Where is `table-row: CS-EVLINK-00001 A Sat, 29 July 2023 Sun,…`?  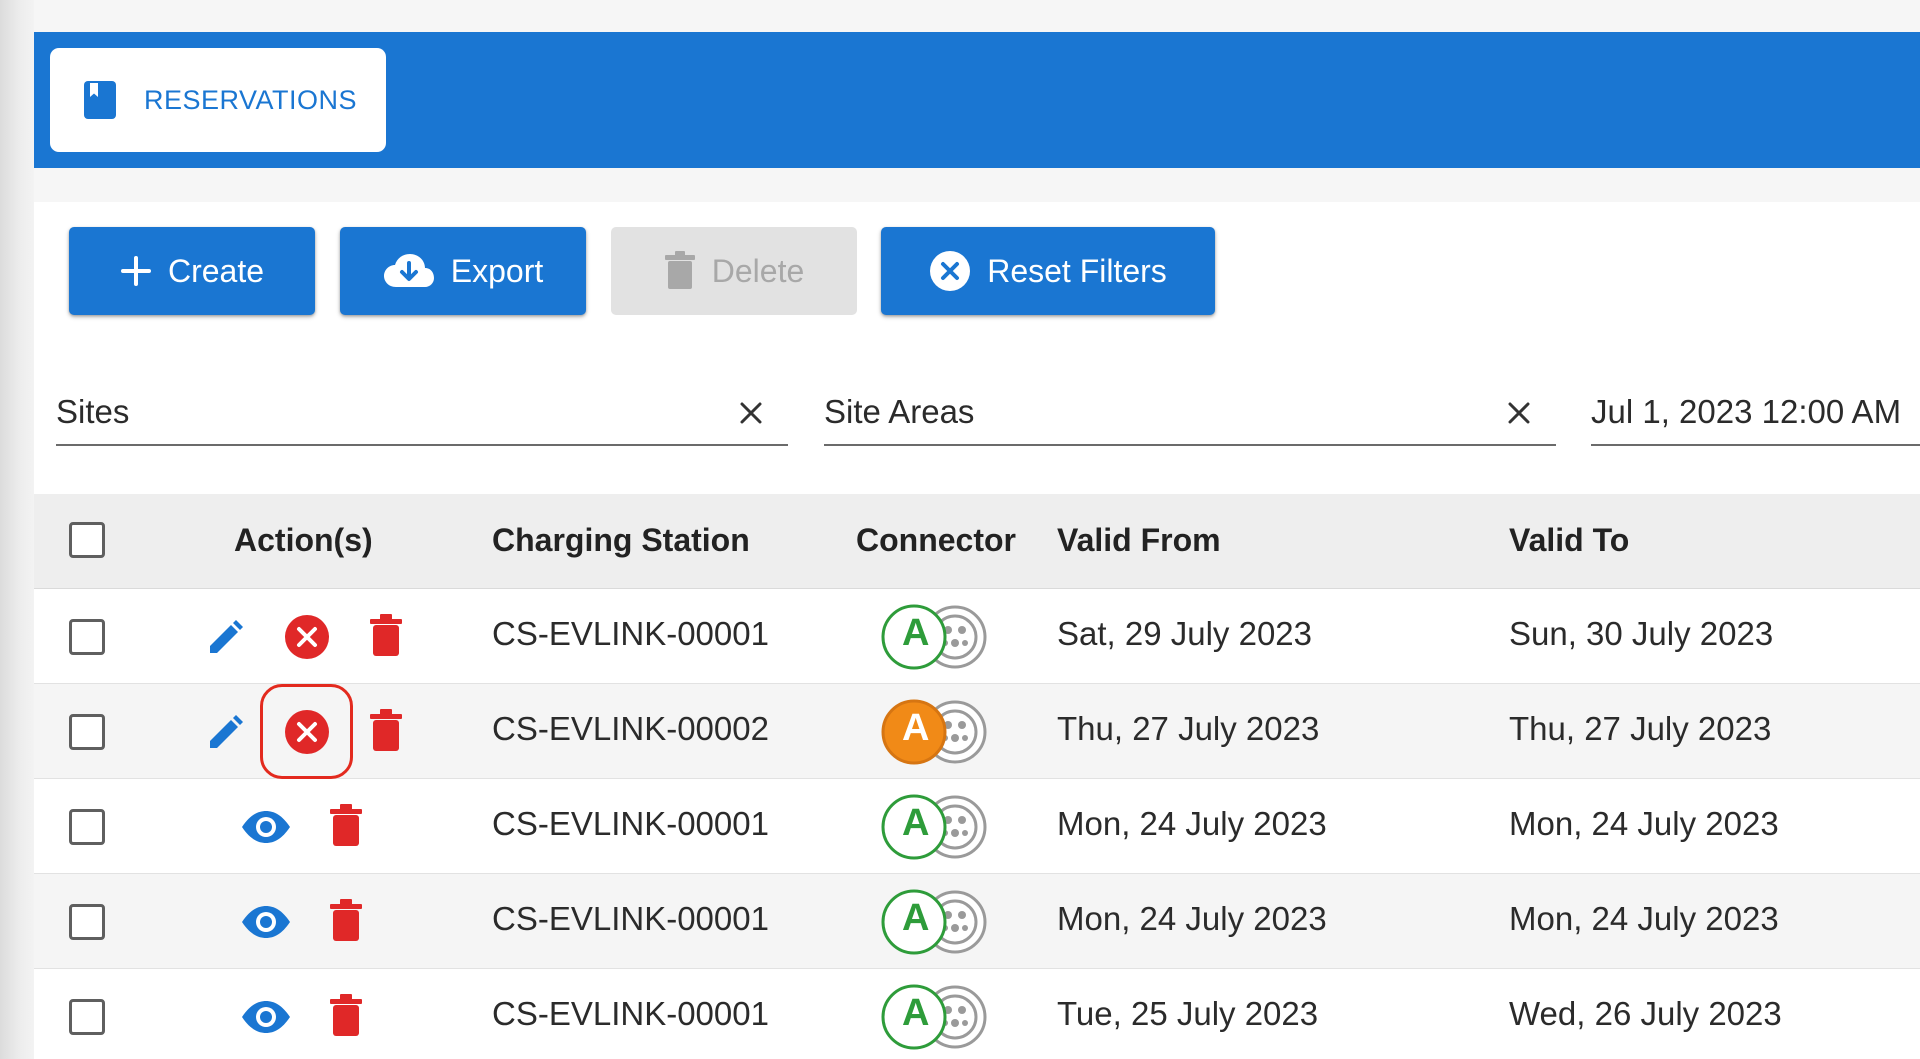 table-row: CS-EVLINK-00001 A Sat, 29 July 2023 Sun,… is located at coordinates (977, 636).